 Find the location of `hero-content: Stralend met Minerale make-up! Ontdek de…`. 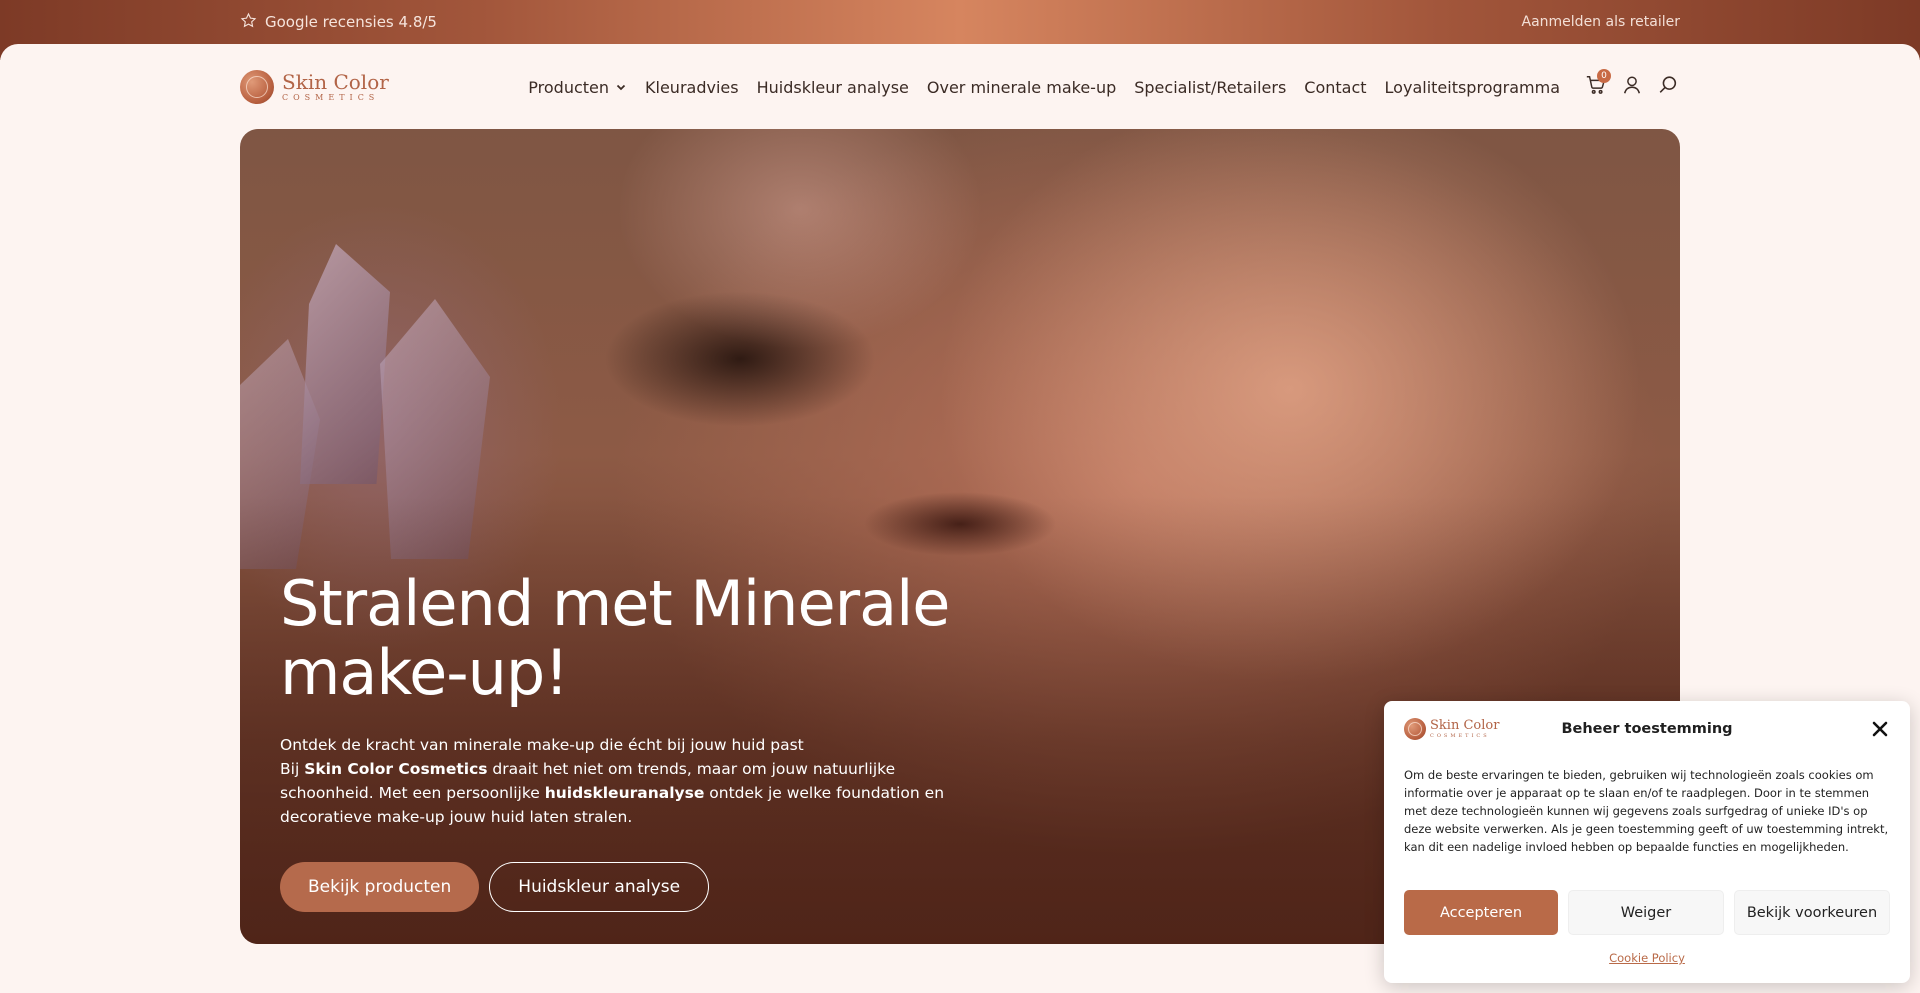

hero-content: Stralend met Minerale make-up! Ontdek de… is located at coordinates (620, 740).